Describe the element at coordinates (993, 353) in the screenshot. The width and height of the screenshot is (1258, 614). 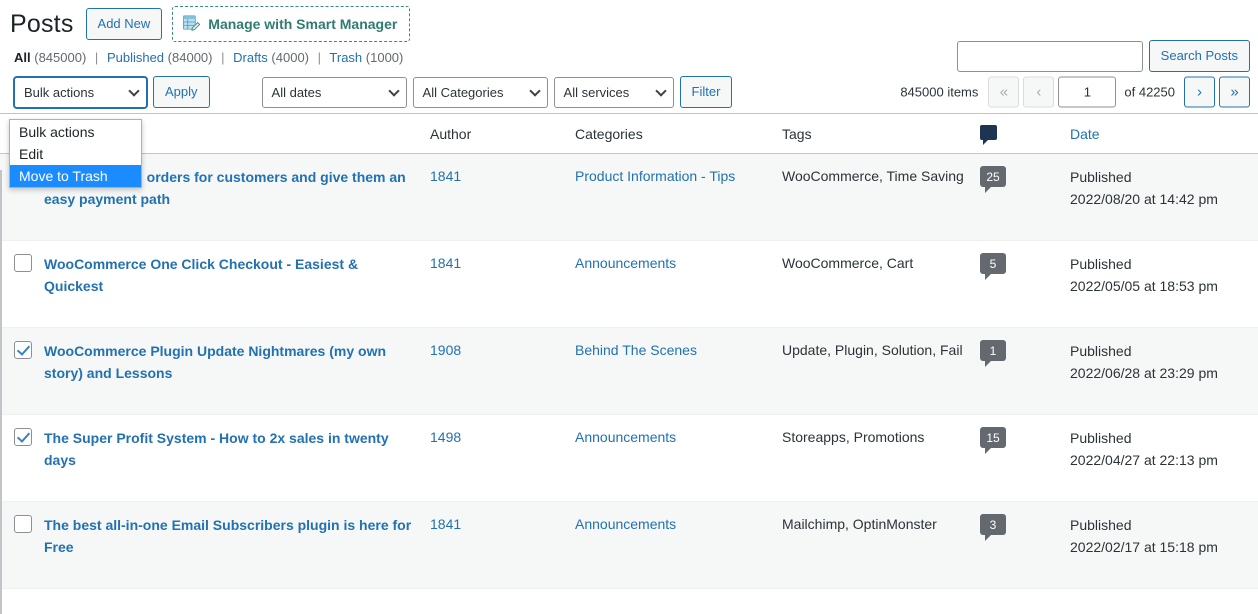
I see `comment-count-bubble: 1` at that location.